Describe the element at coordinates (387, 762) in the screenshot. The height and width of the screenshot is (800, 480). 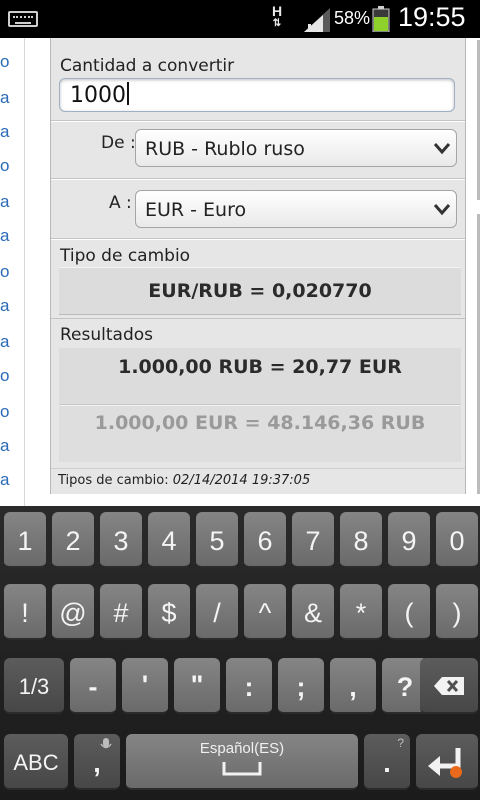
I see `key-period: ? .` at that location.